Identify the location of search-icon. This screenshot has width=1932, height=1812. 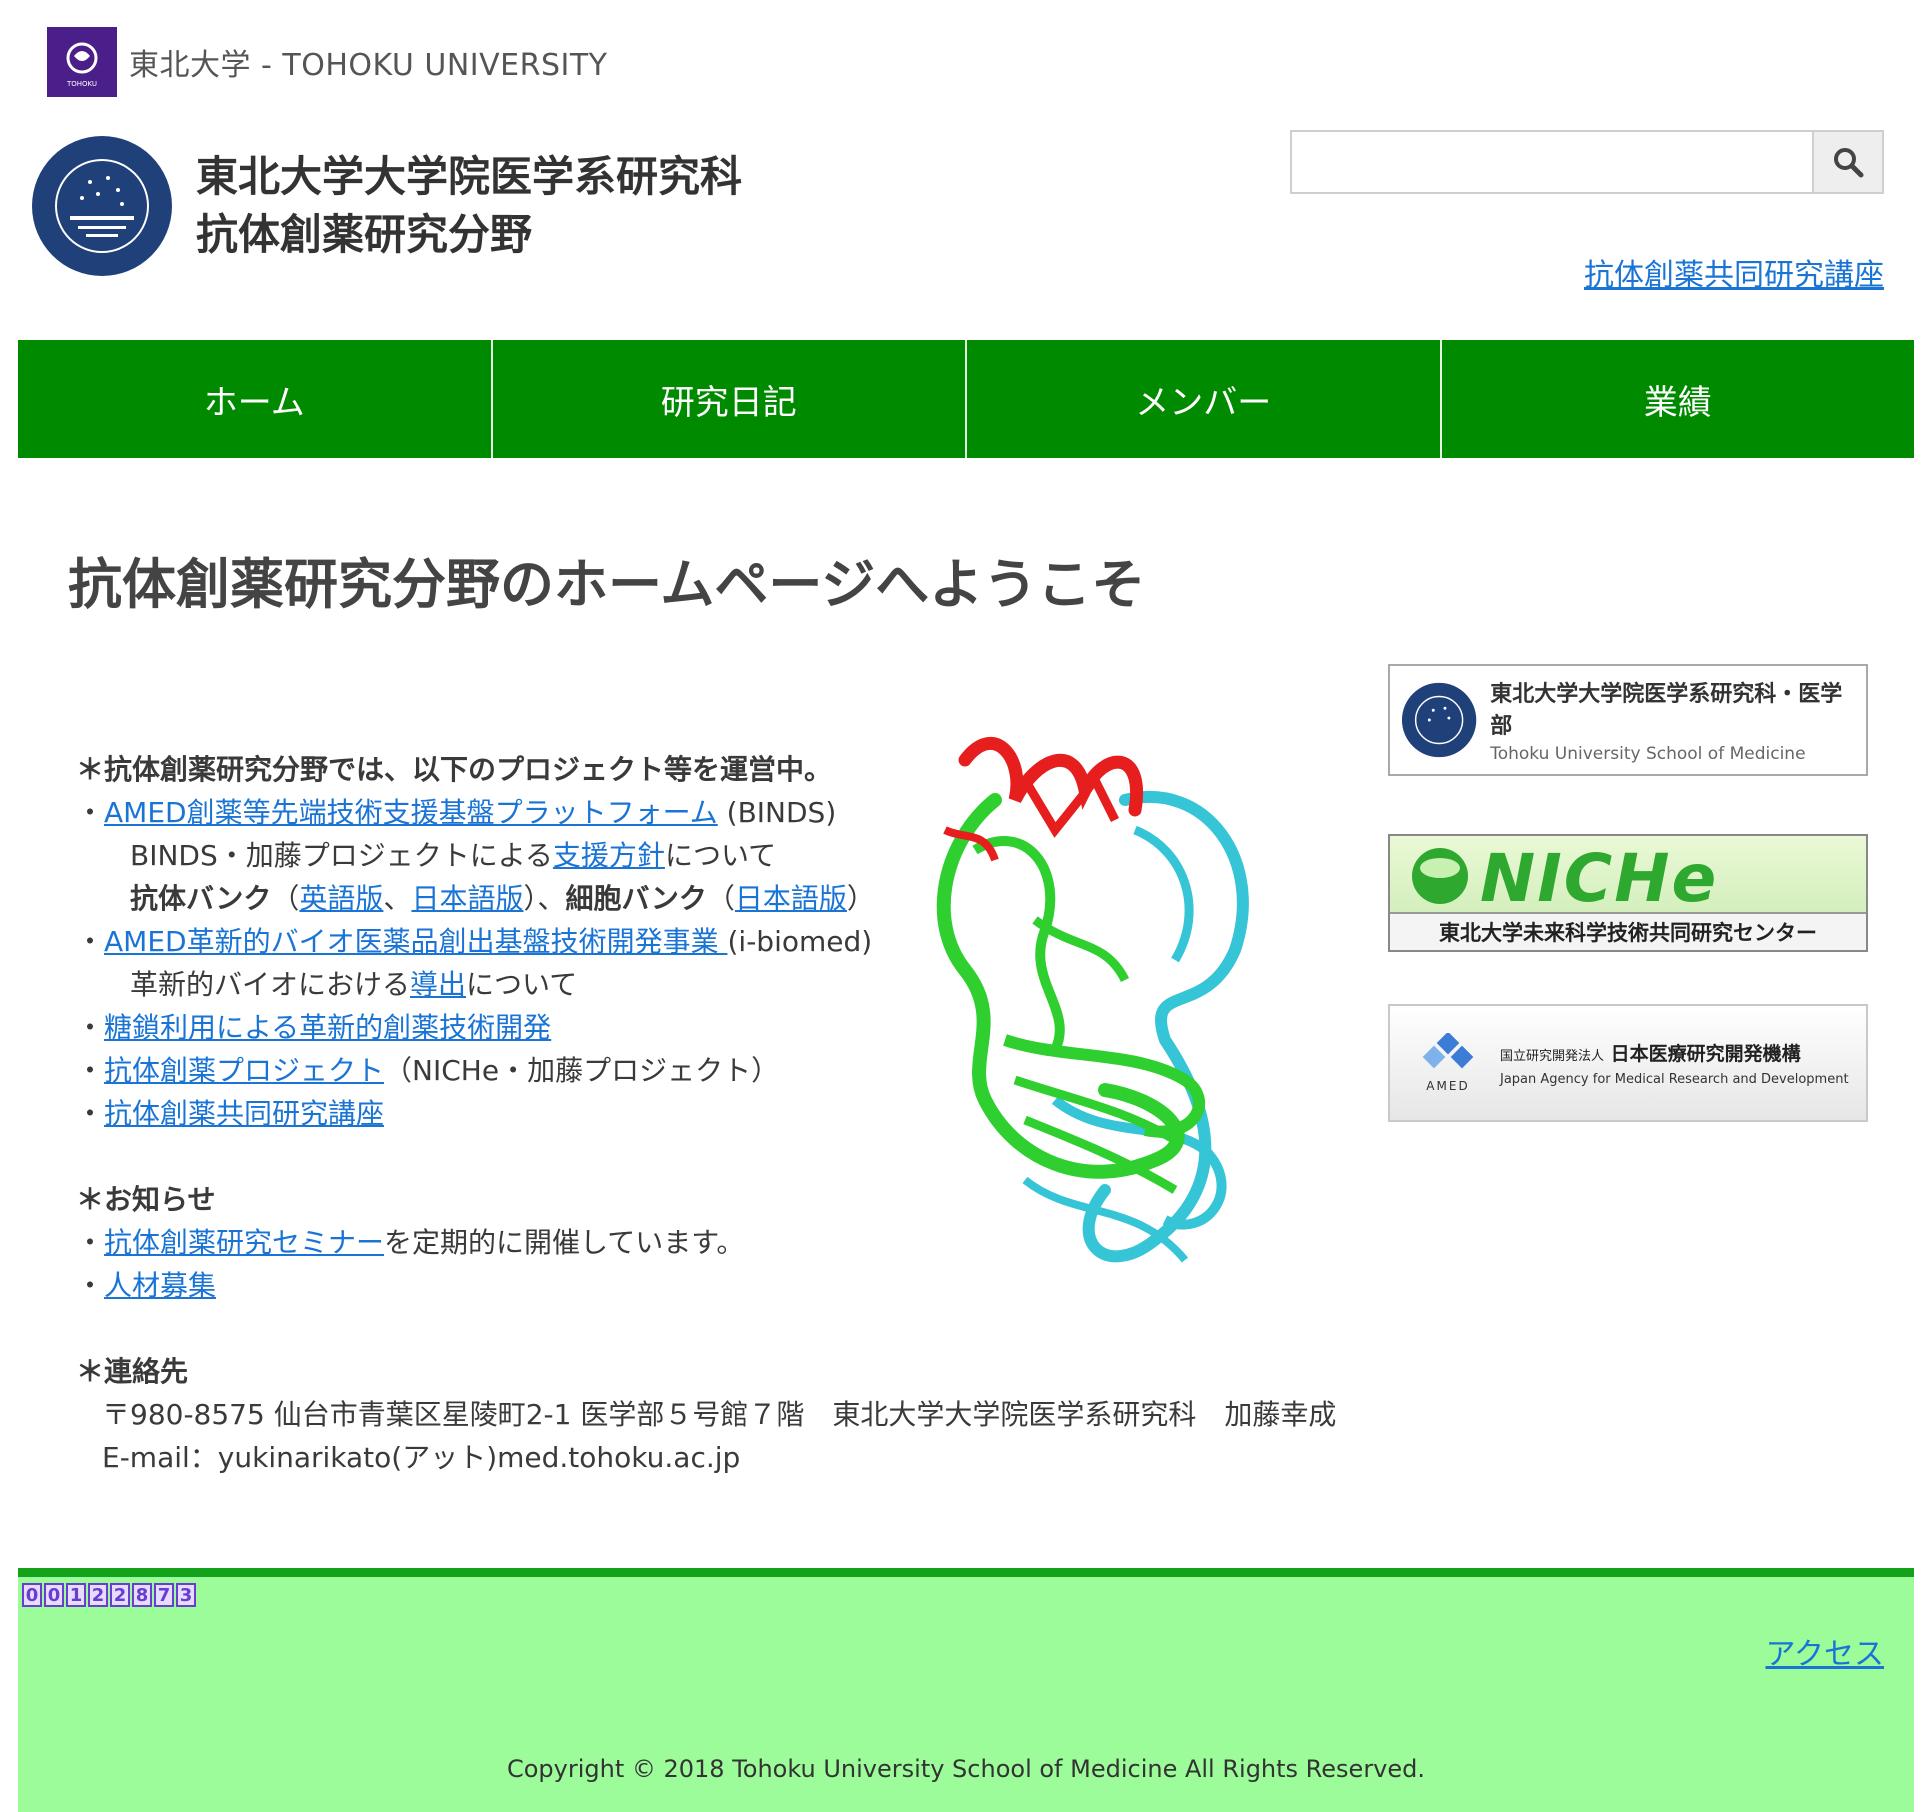
(1849, 163).